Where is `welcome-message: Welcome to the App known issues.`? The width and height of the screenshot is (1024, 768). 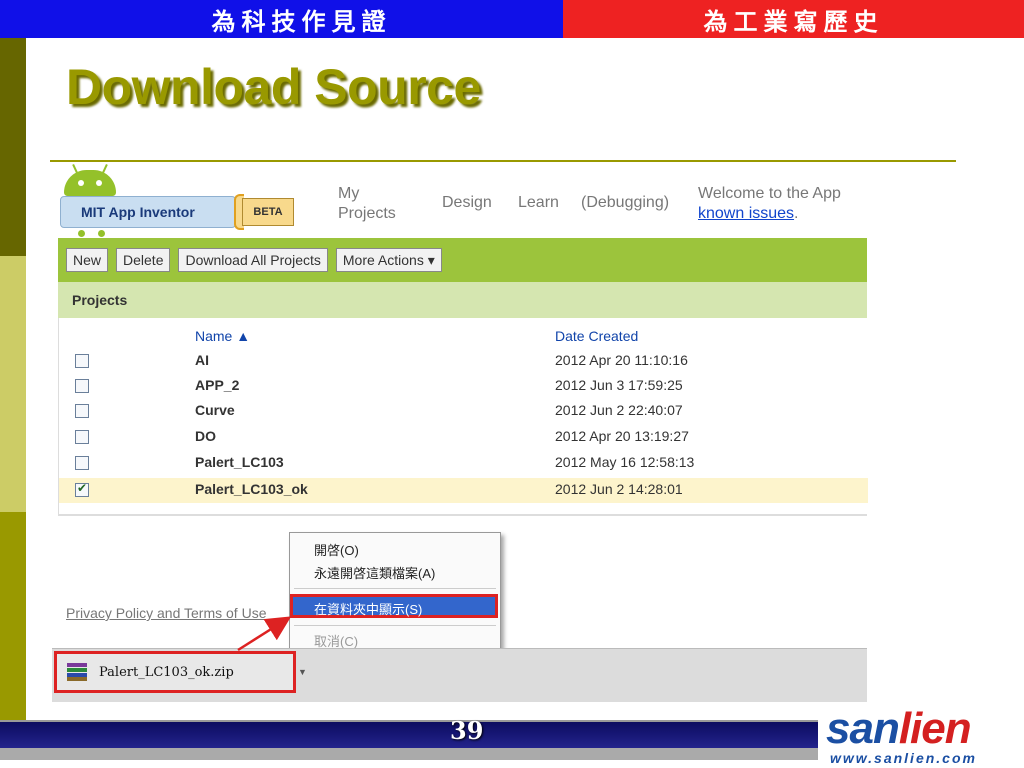 welcome-message: Welcome to the App known issues. is located at coordinates (783, 204).